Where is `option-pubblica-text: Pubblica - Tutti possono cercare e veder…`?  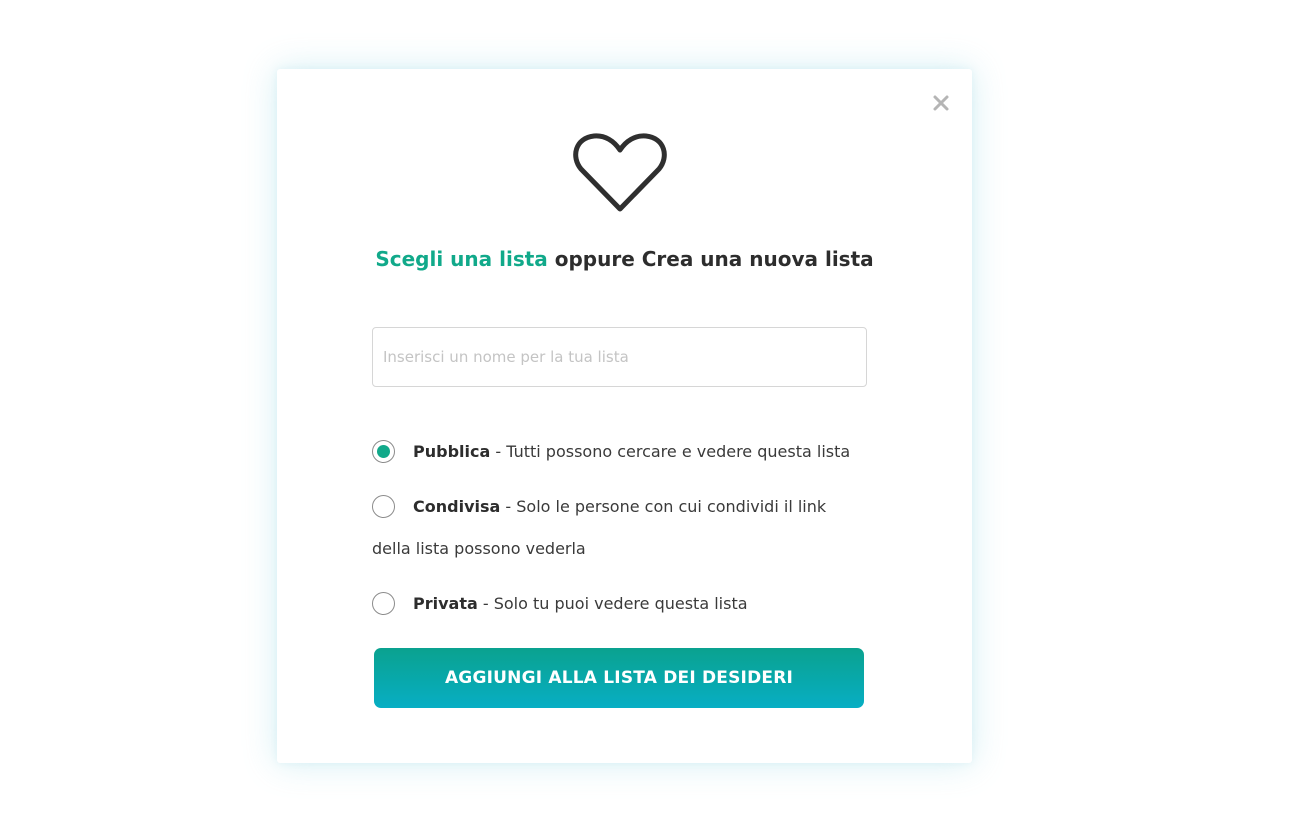
option-pubblica-text: Pubblica - Tutti possono cercare e veder… is located at coordinates (631, 451).